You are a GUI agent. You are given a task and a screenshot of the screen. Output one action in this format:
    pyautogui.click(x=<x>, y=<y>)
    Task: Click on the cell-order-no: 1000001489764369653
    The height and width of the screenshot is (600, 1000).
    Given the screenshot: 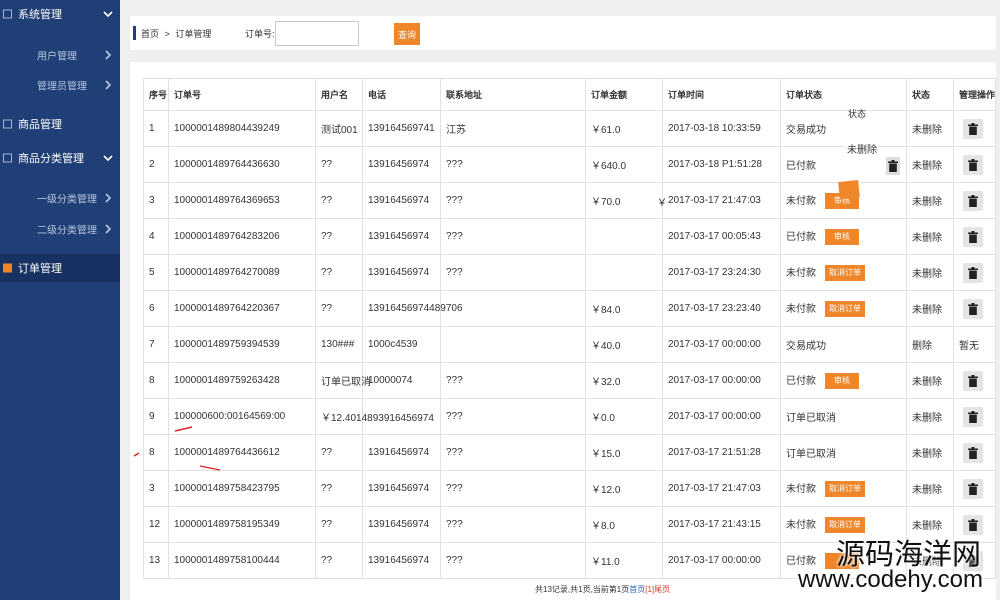 What is the action you would take?
    pyautogui.click(x=242, y=200)
    